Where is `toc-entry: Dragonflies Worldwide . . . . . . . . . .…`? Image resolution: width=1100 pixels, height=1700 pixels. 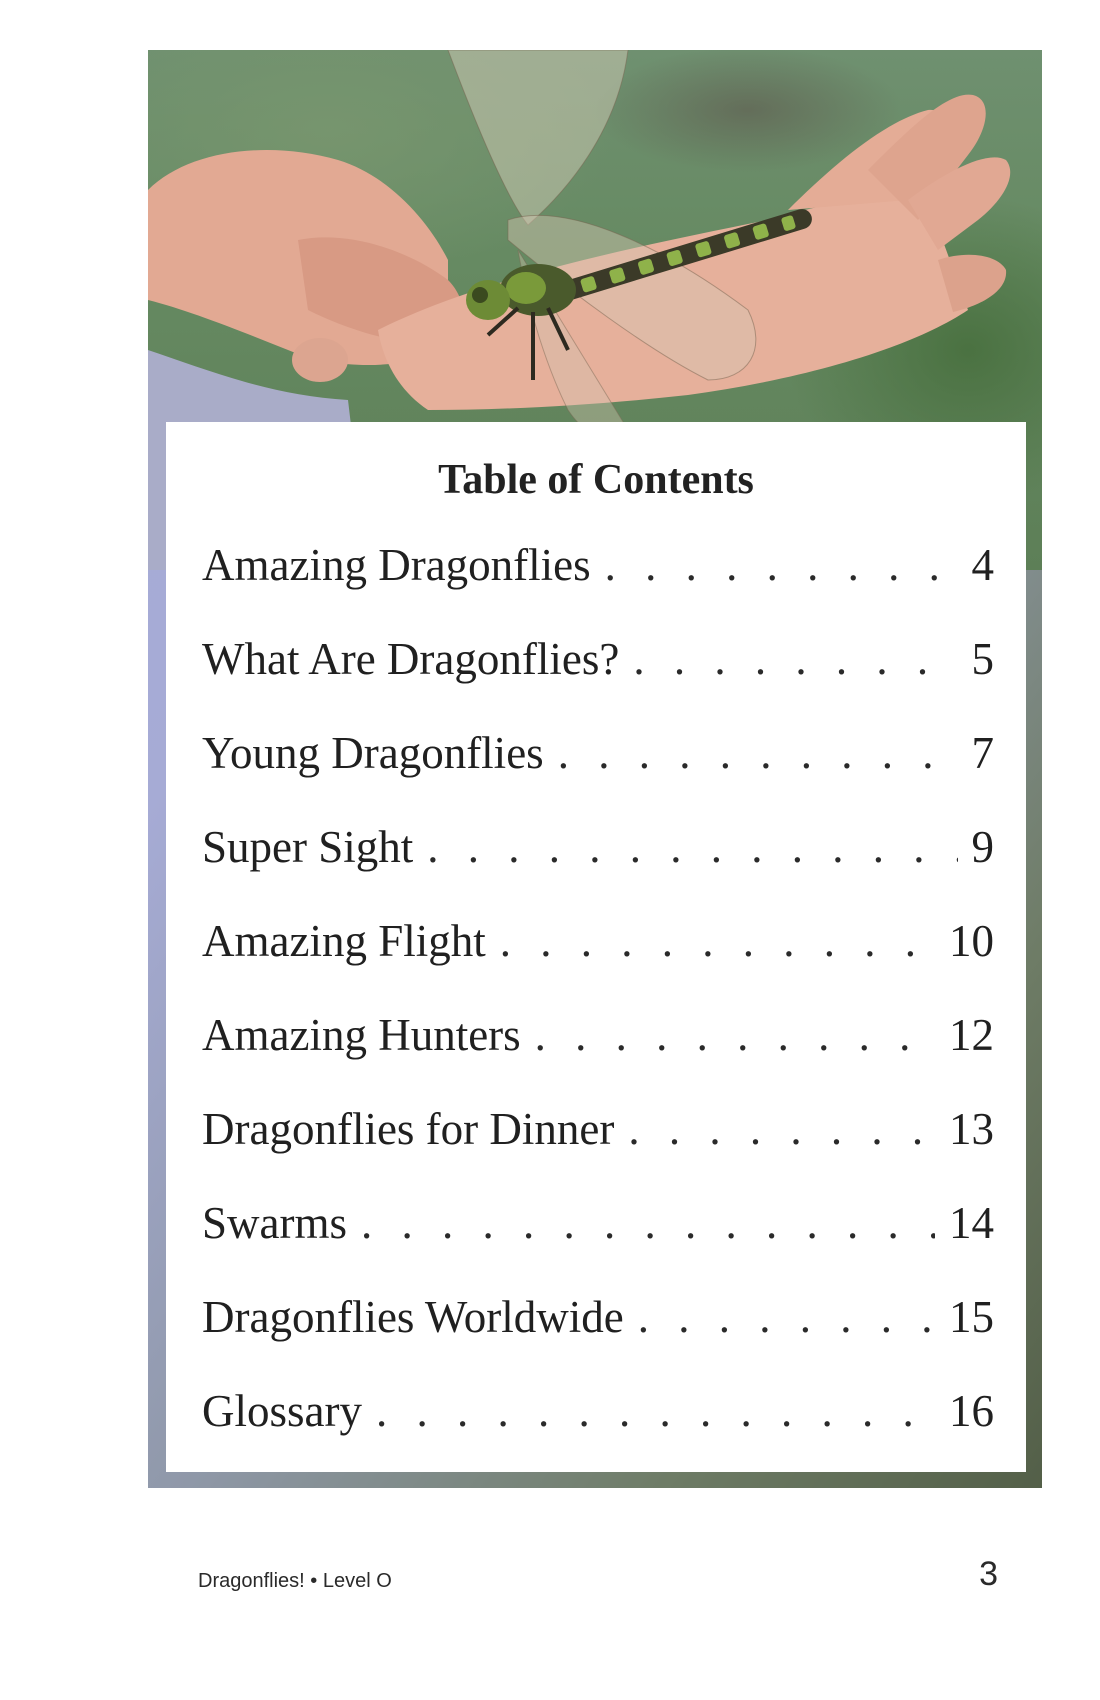 toc-entry: Dragonflies Worldwide . . . . . . . . . .… is located at coordinates (598, 1317).